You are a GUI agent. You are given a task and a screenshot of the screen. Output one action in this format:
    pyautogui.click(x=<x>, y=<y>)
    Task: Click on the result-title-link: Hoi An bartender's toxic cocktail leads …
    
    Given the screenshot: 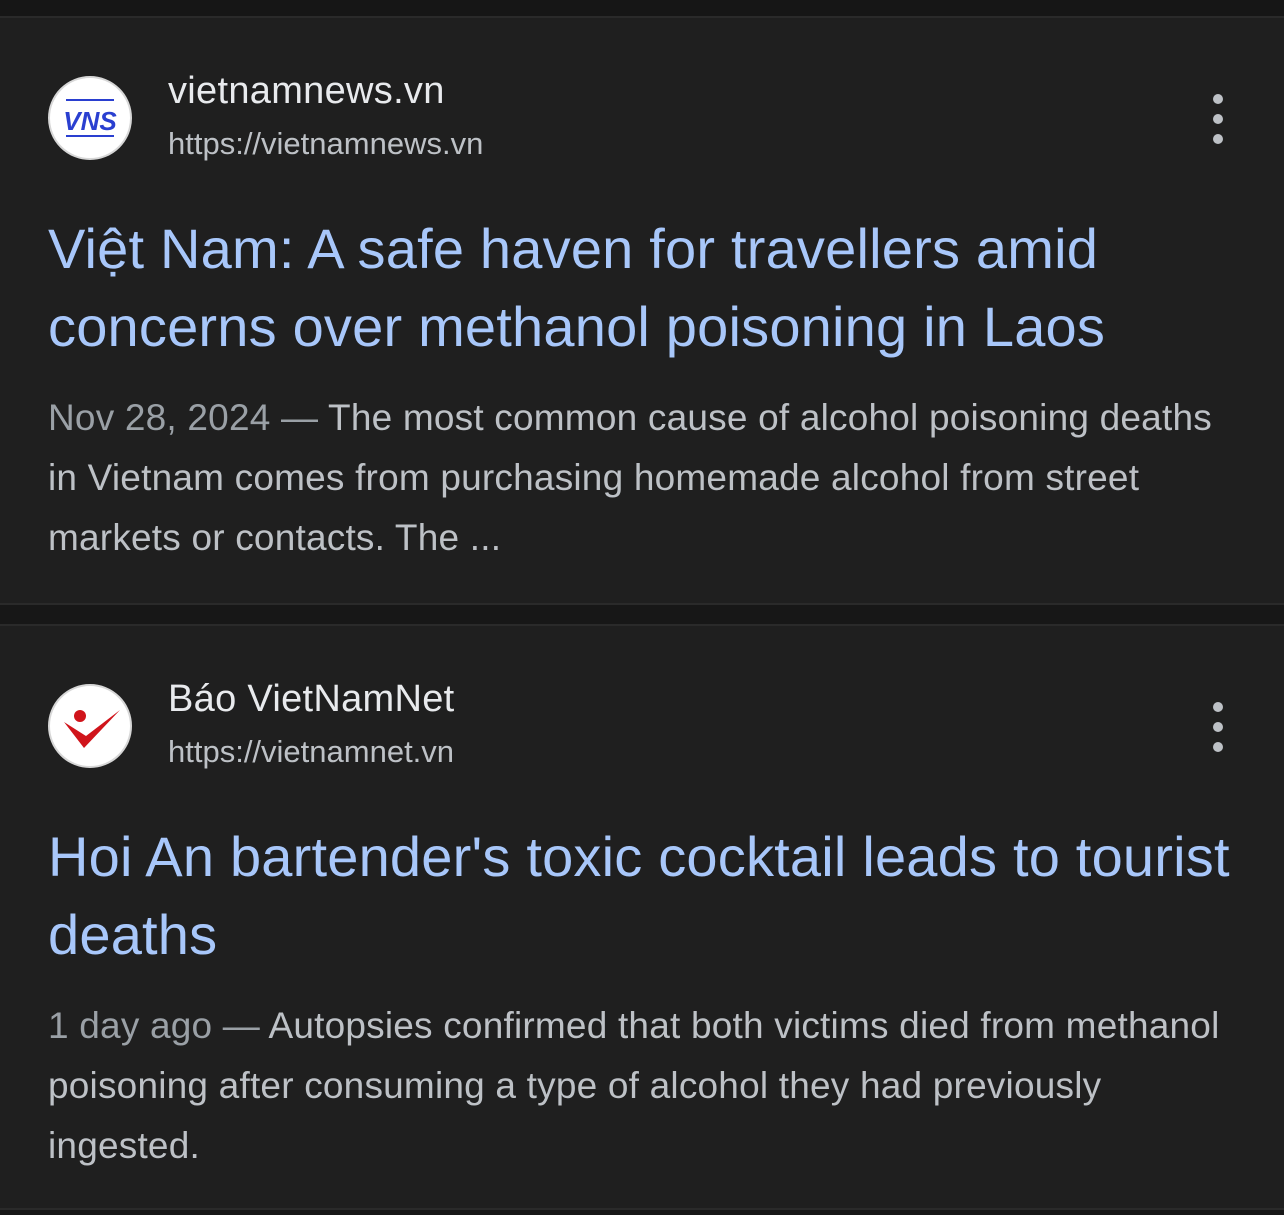 What is the action you would take?
    pyautogui.click(x=648, y=896)
    